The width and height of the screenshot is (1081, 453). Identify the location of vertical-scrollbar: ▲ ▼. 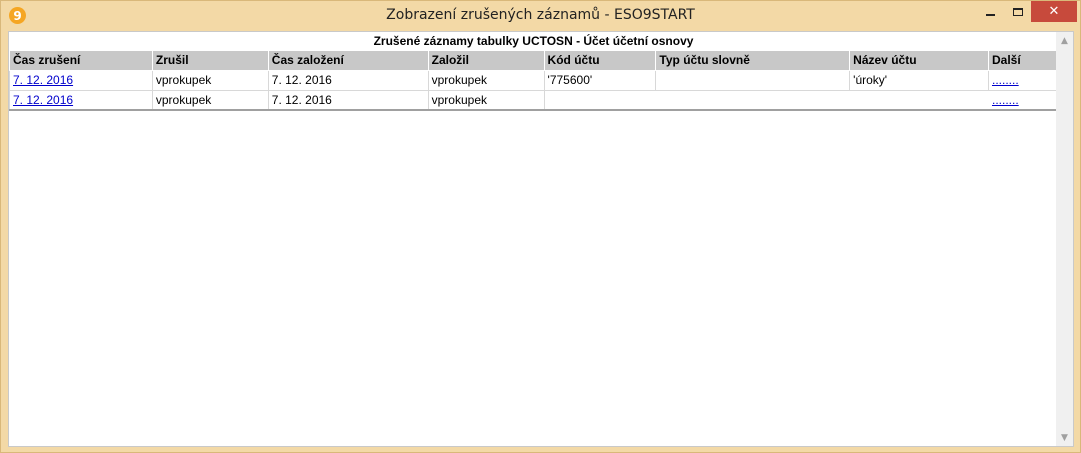
(1064, 239).